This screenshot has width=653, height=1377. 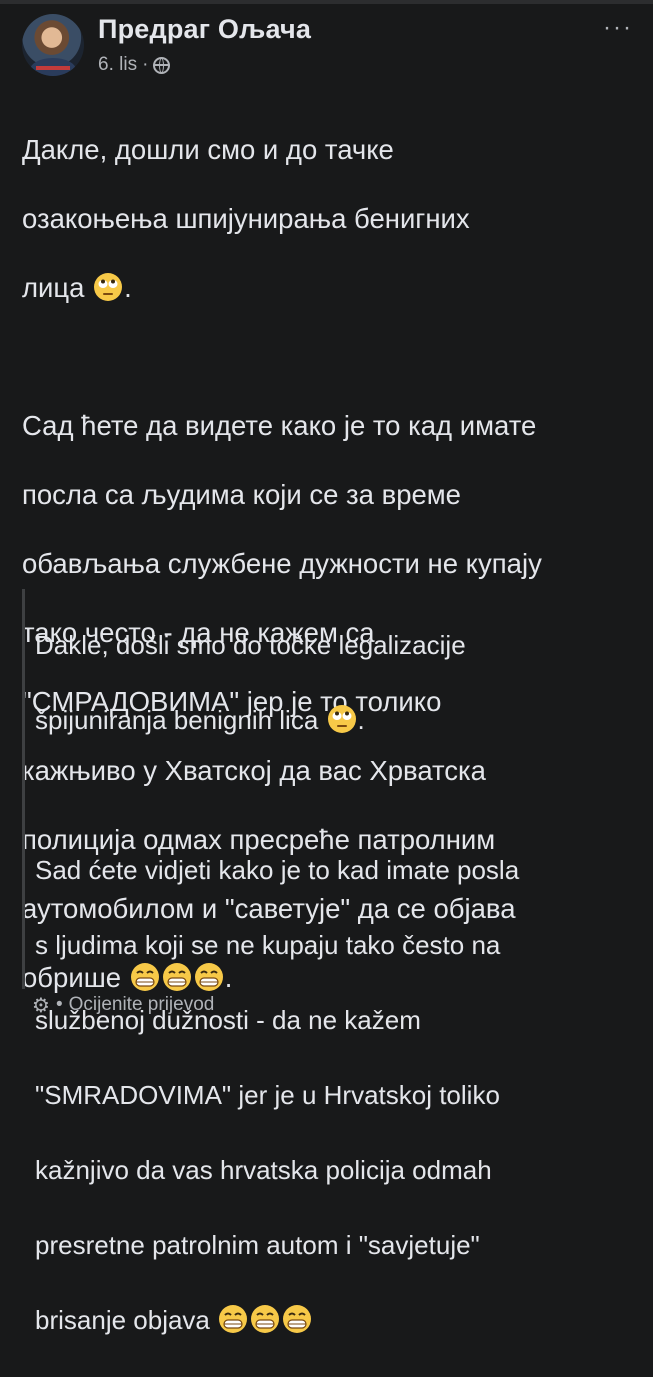 I want to click on globe-icon, so click(x=162, y=65).